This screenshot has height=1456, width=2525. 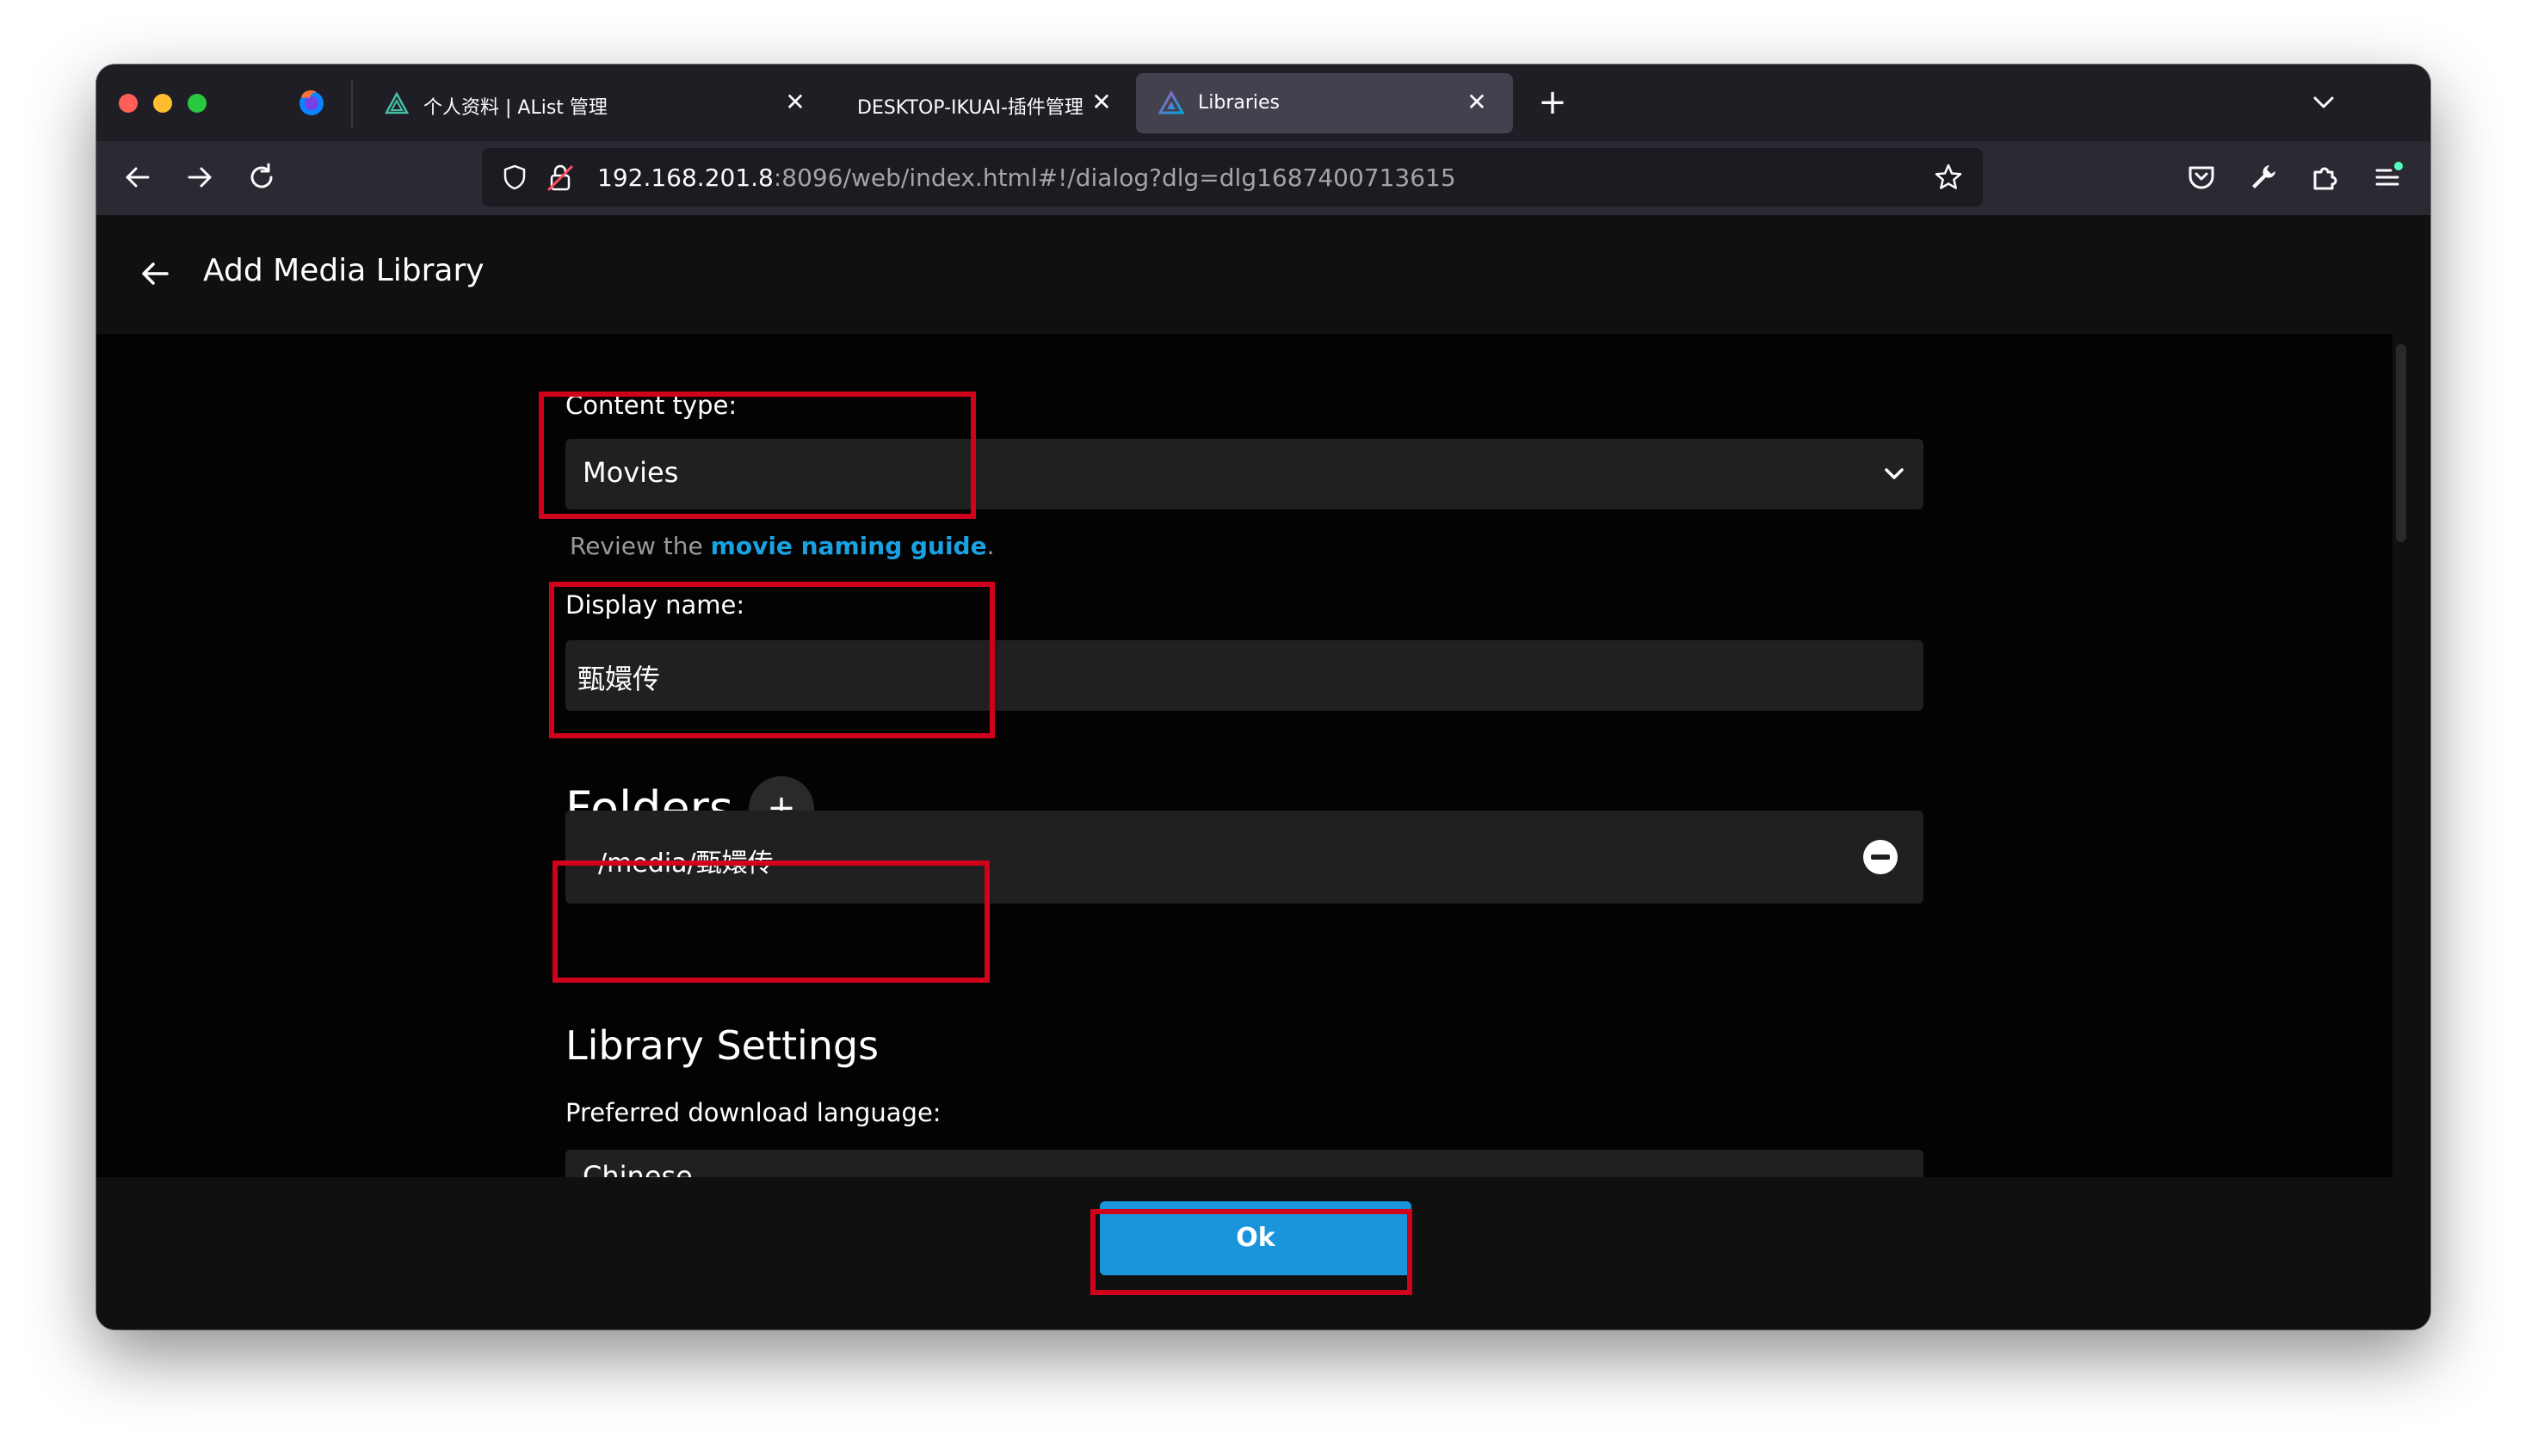 I want to click on jellyfin-icon, so click(x=1171, y=102).